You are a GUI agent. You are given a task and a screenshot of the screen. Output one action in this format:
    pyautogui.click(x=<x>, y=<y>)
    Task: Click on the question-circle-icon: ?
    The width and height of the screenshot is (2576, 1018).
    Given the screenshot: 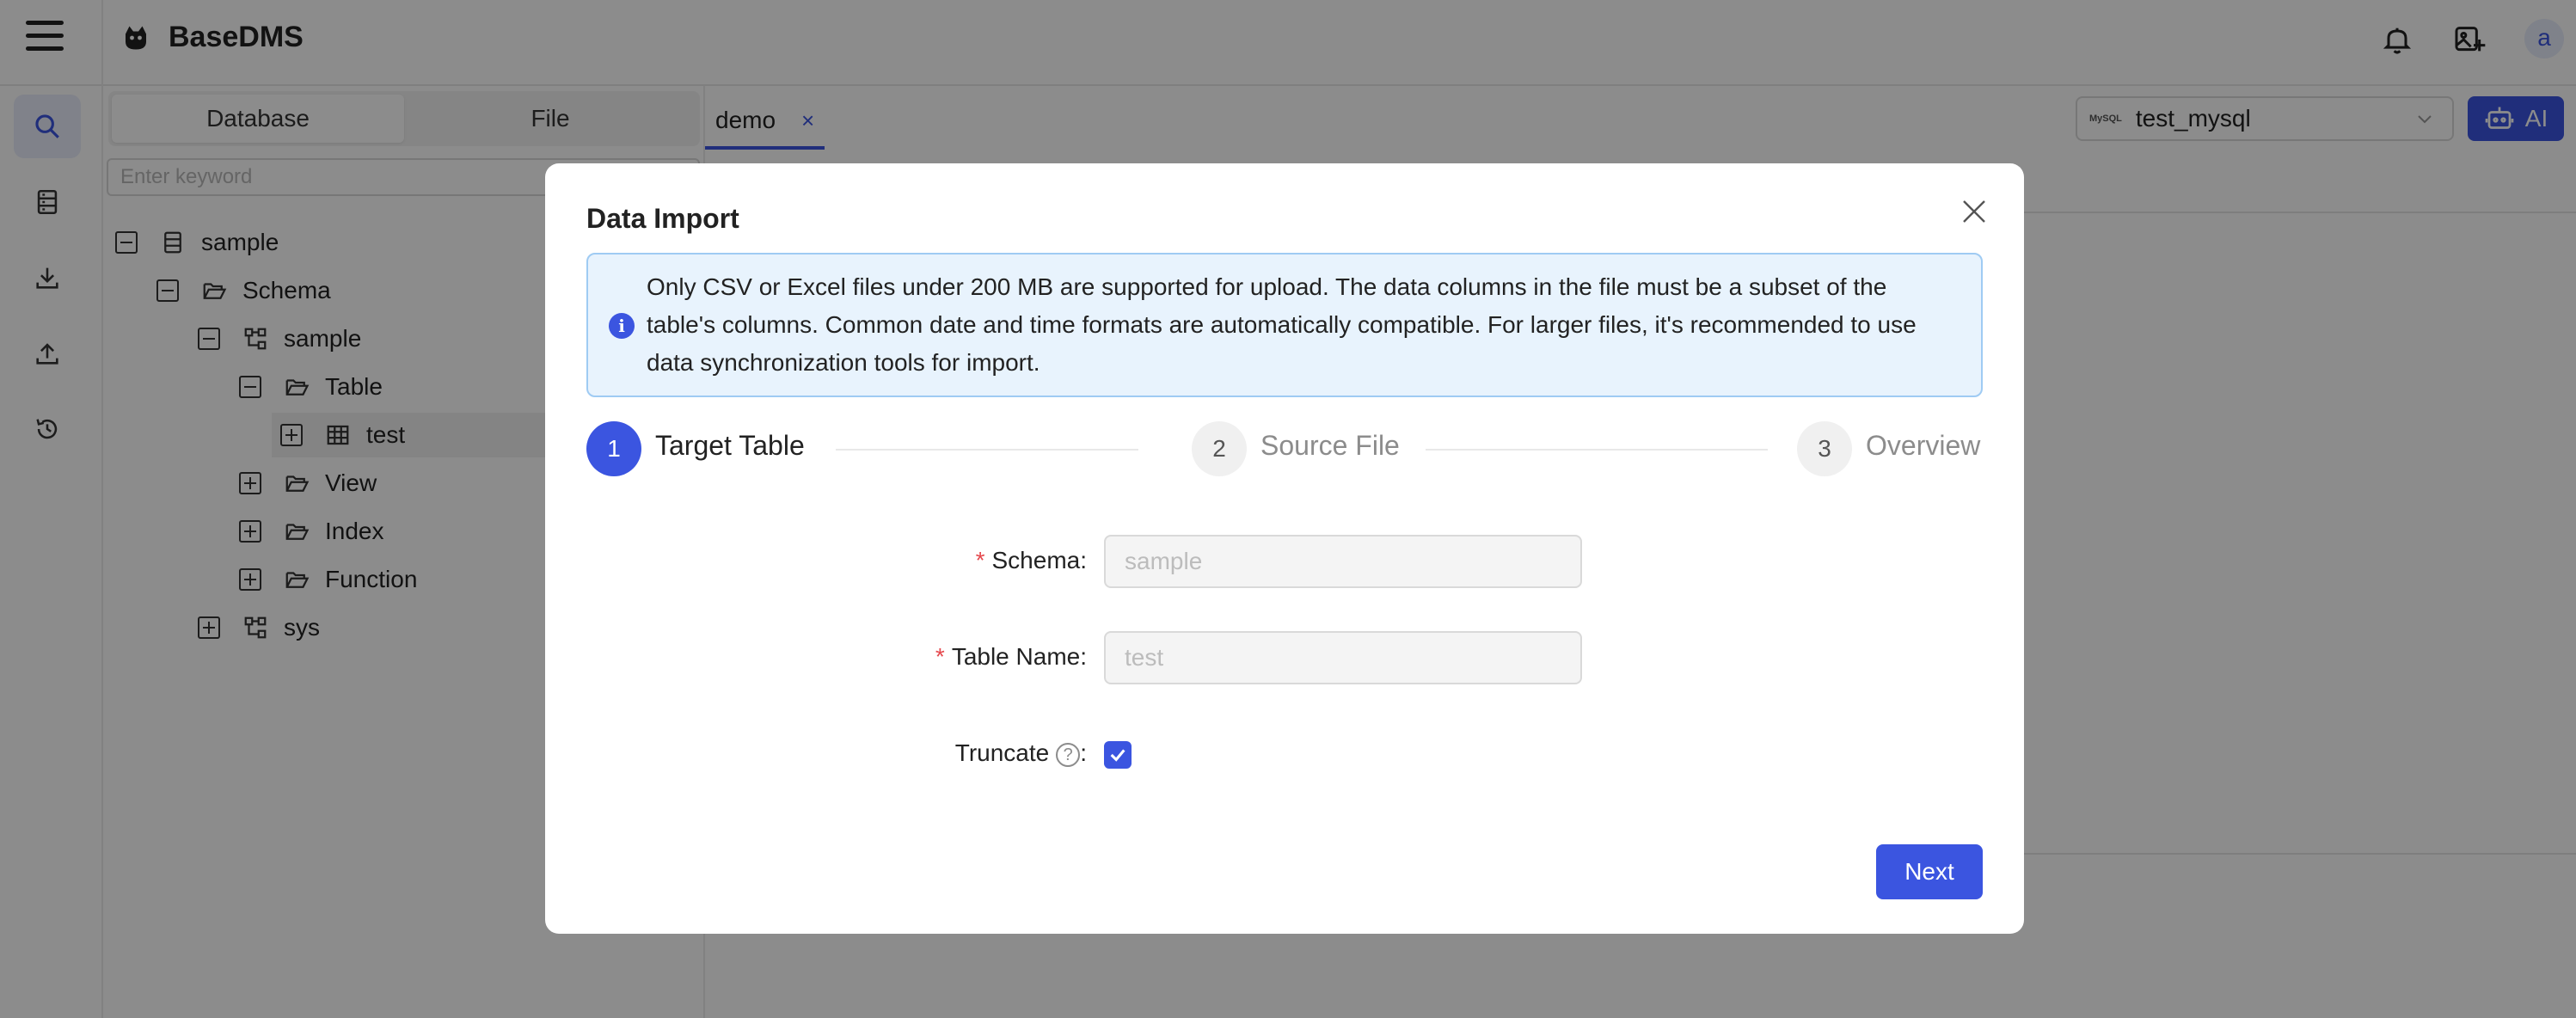 What is the action you would take?
    pyautogui.click(x=1068, y=754)
    